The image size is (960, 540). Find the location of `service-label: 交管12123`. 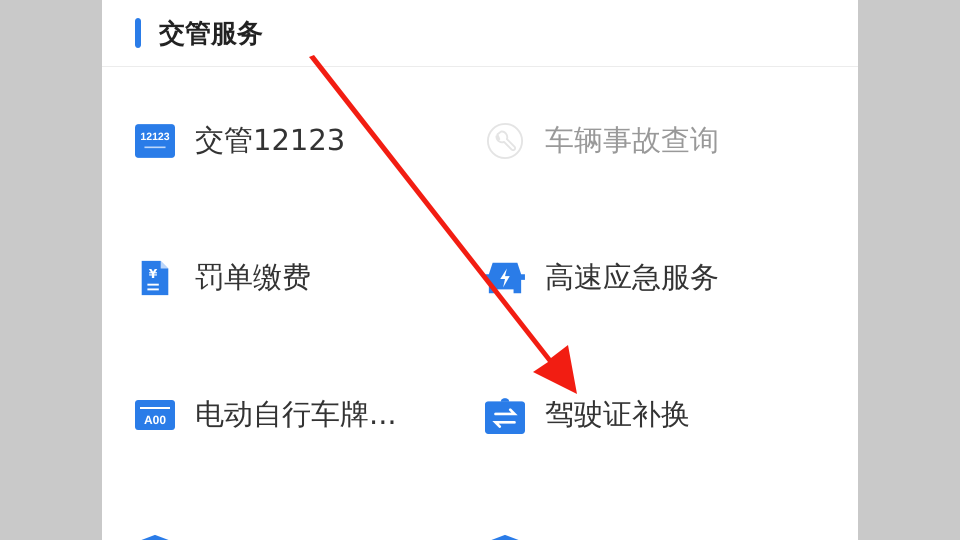

service-label: 交管12123 is located at coordinates (270, 140).